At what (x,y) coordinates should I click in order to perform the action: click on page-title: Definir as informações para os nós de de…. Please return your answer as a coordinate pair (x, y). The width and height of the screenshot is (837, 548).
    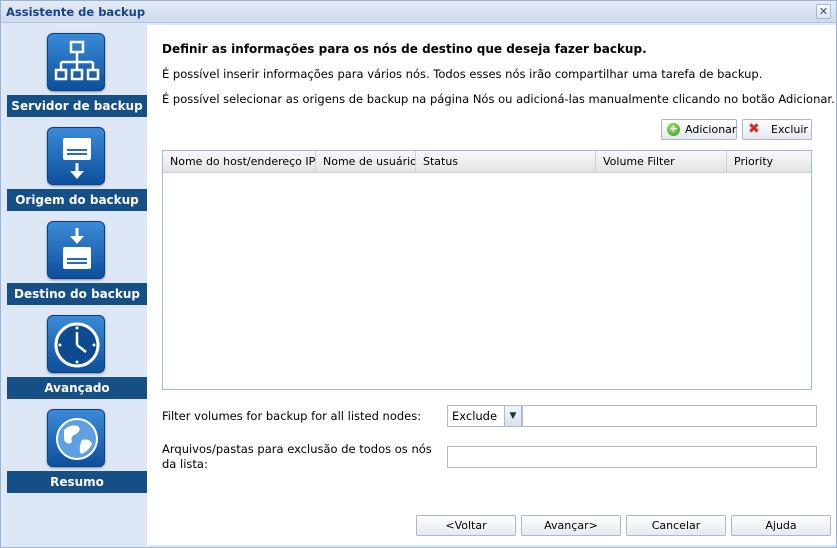
    Looking at the image, I should click on (404, 49).